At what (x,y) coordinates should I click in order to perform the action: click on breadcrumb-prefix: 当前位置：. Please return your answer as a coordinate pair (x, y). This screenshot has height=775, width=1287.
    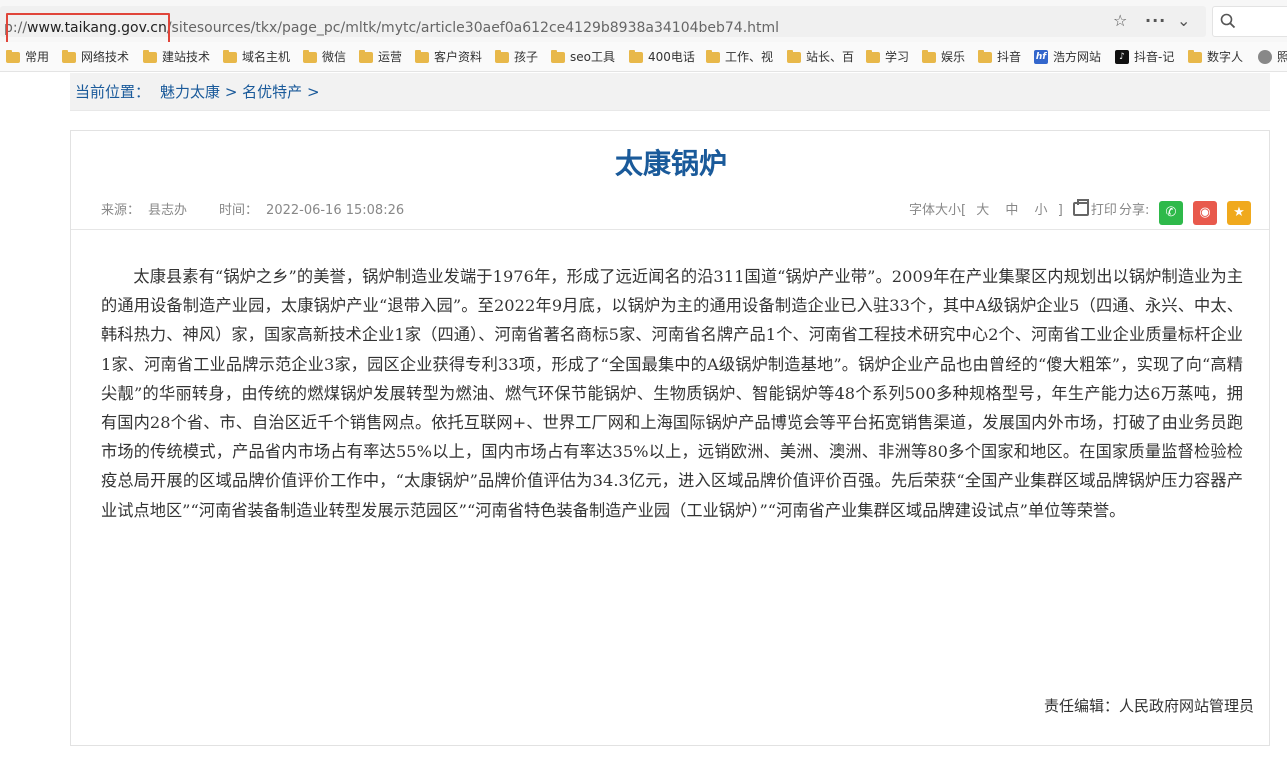
    Looking at the image, I should click on (113, 92).